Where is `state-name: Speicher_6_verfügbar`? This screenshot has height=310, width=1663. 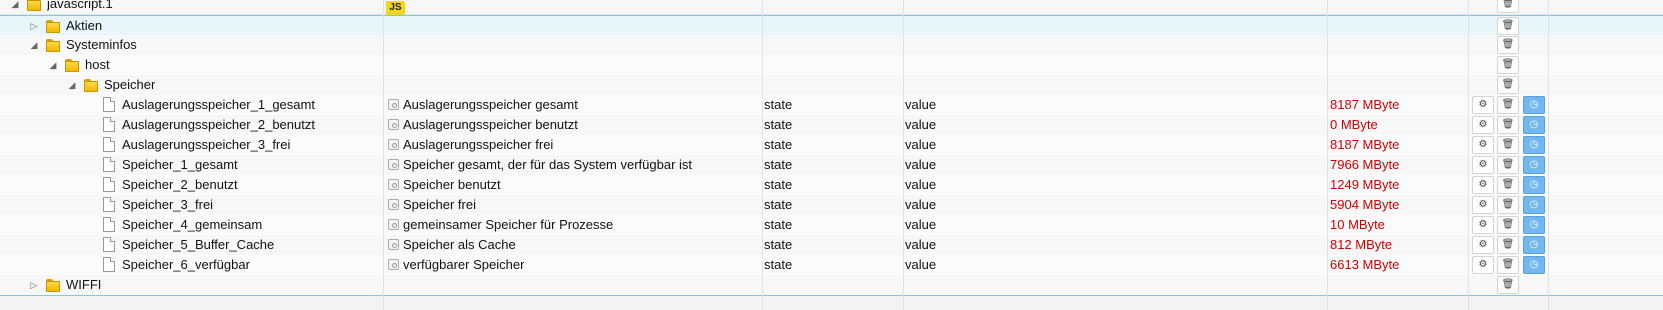 state-name: Speicher_6_verfügbar is located at coordinates (186, 264).